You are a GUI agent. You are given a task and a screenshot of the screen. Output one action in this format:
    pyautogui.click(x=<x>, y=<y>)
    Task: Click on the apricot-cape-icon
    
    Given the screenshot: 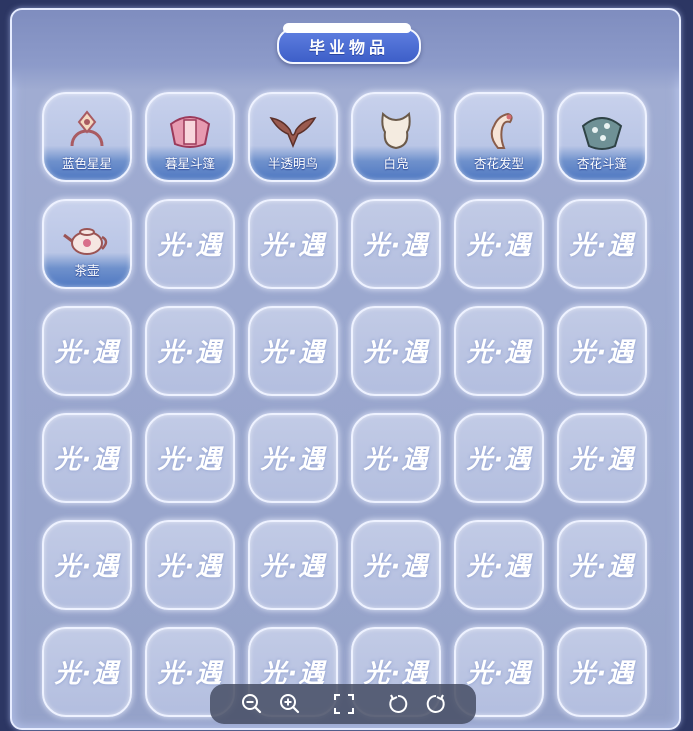 What is the action you would take?
    pyautogui.click(x=602, y=130)
    